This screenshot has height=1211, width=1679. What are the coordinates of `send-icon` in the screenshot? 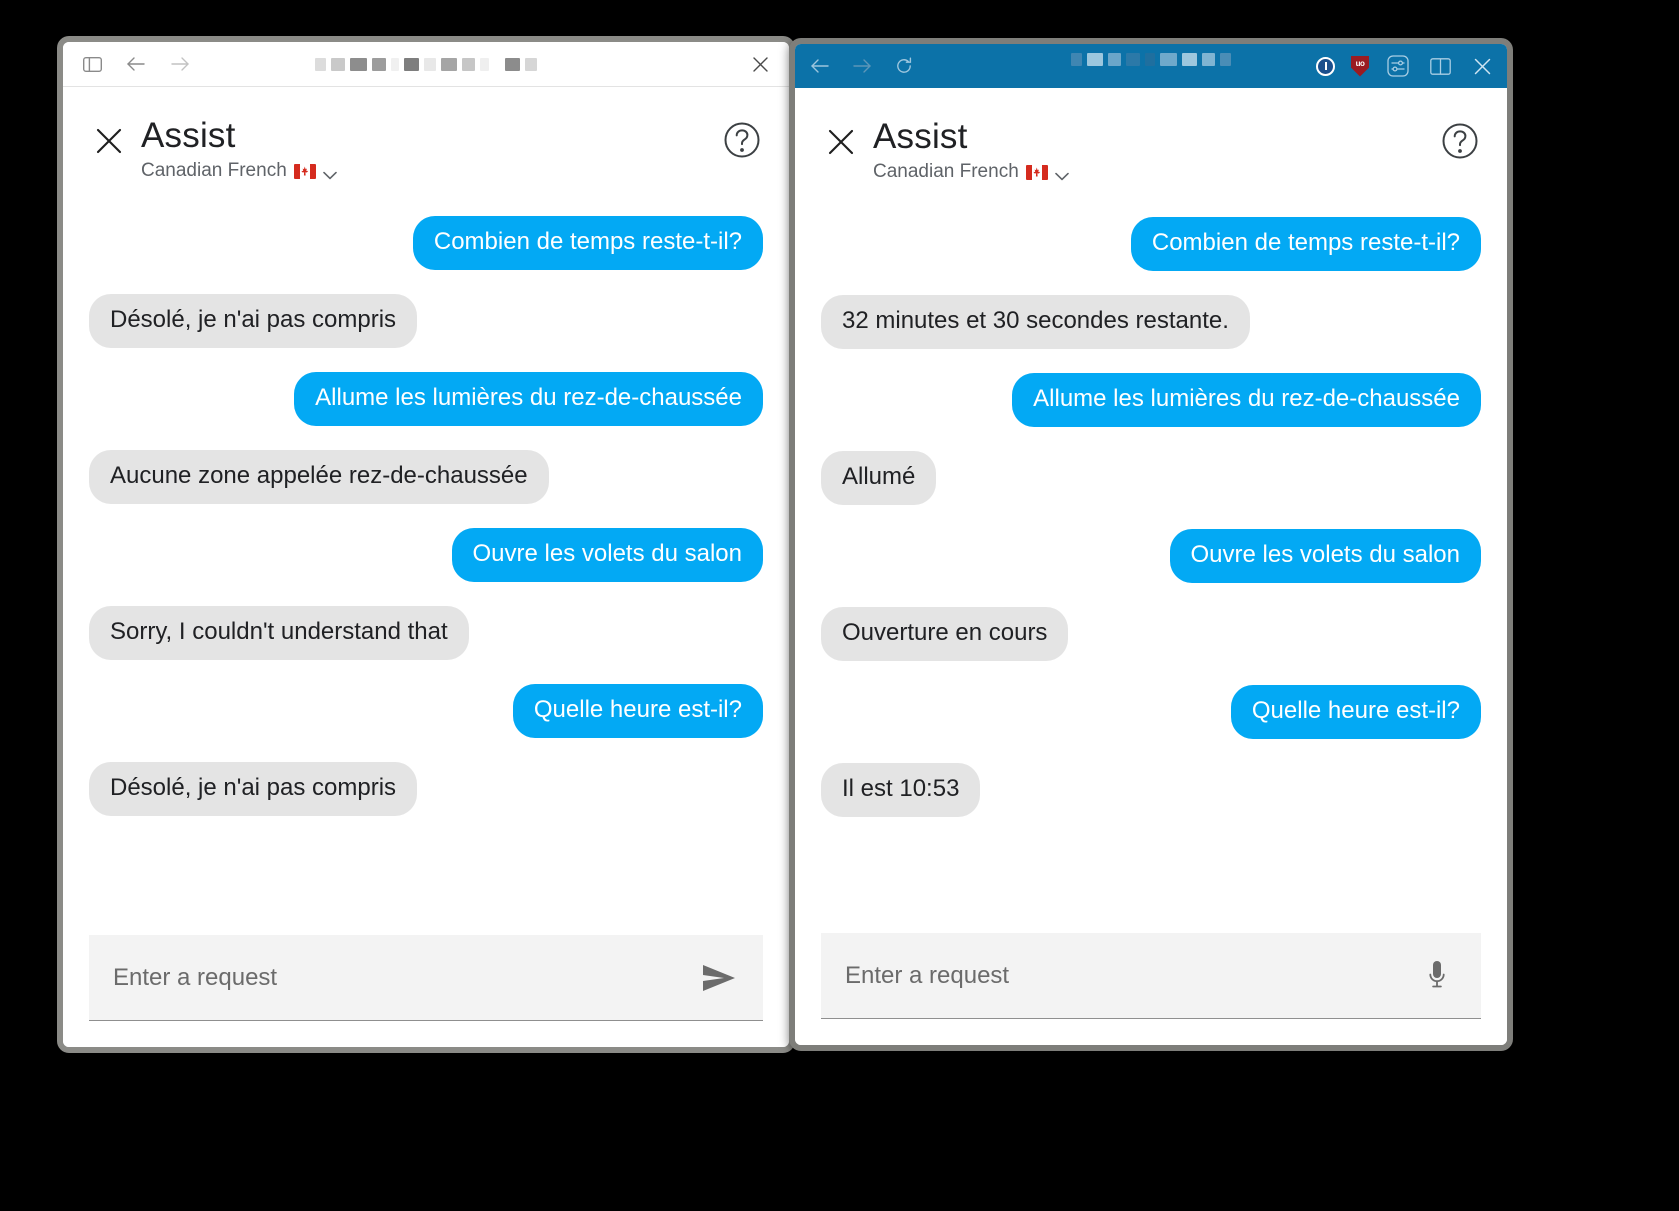 It's located at (719, 978).